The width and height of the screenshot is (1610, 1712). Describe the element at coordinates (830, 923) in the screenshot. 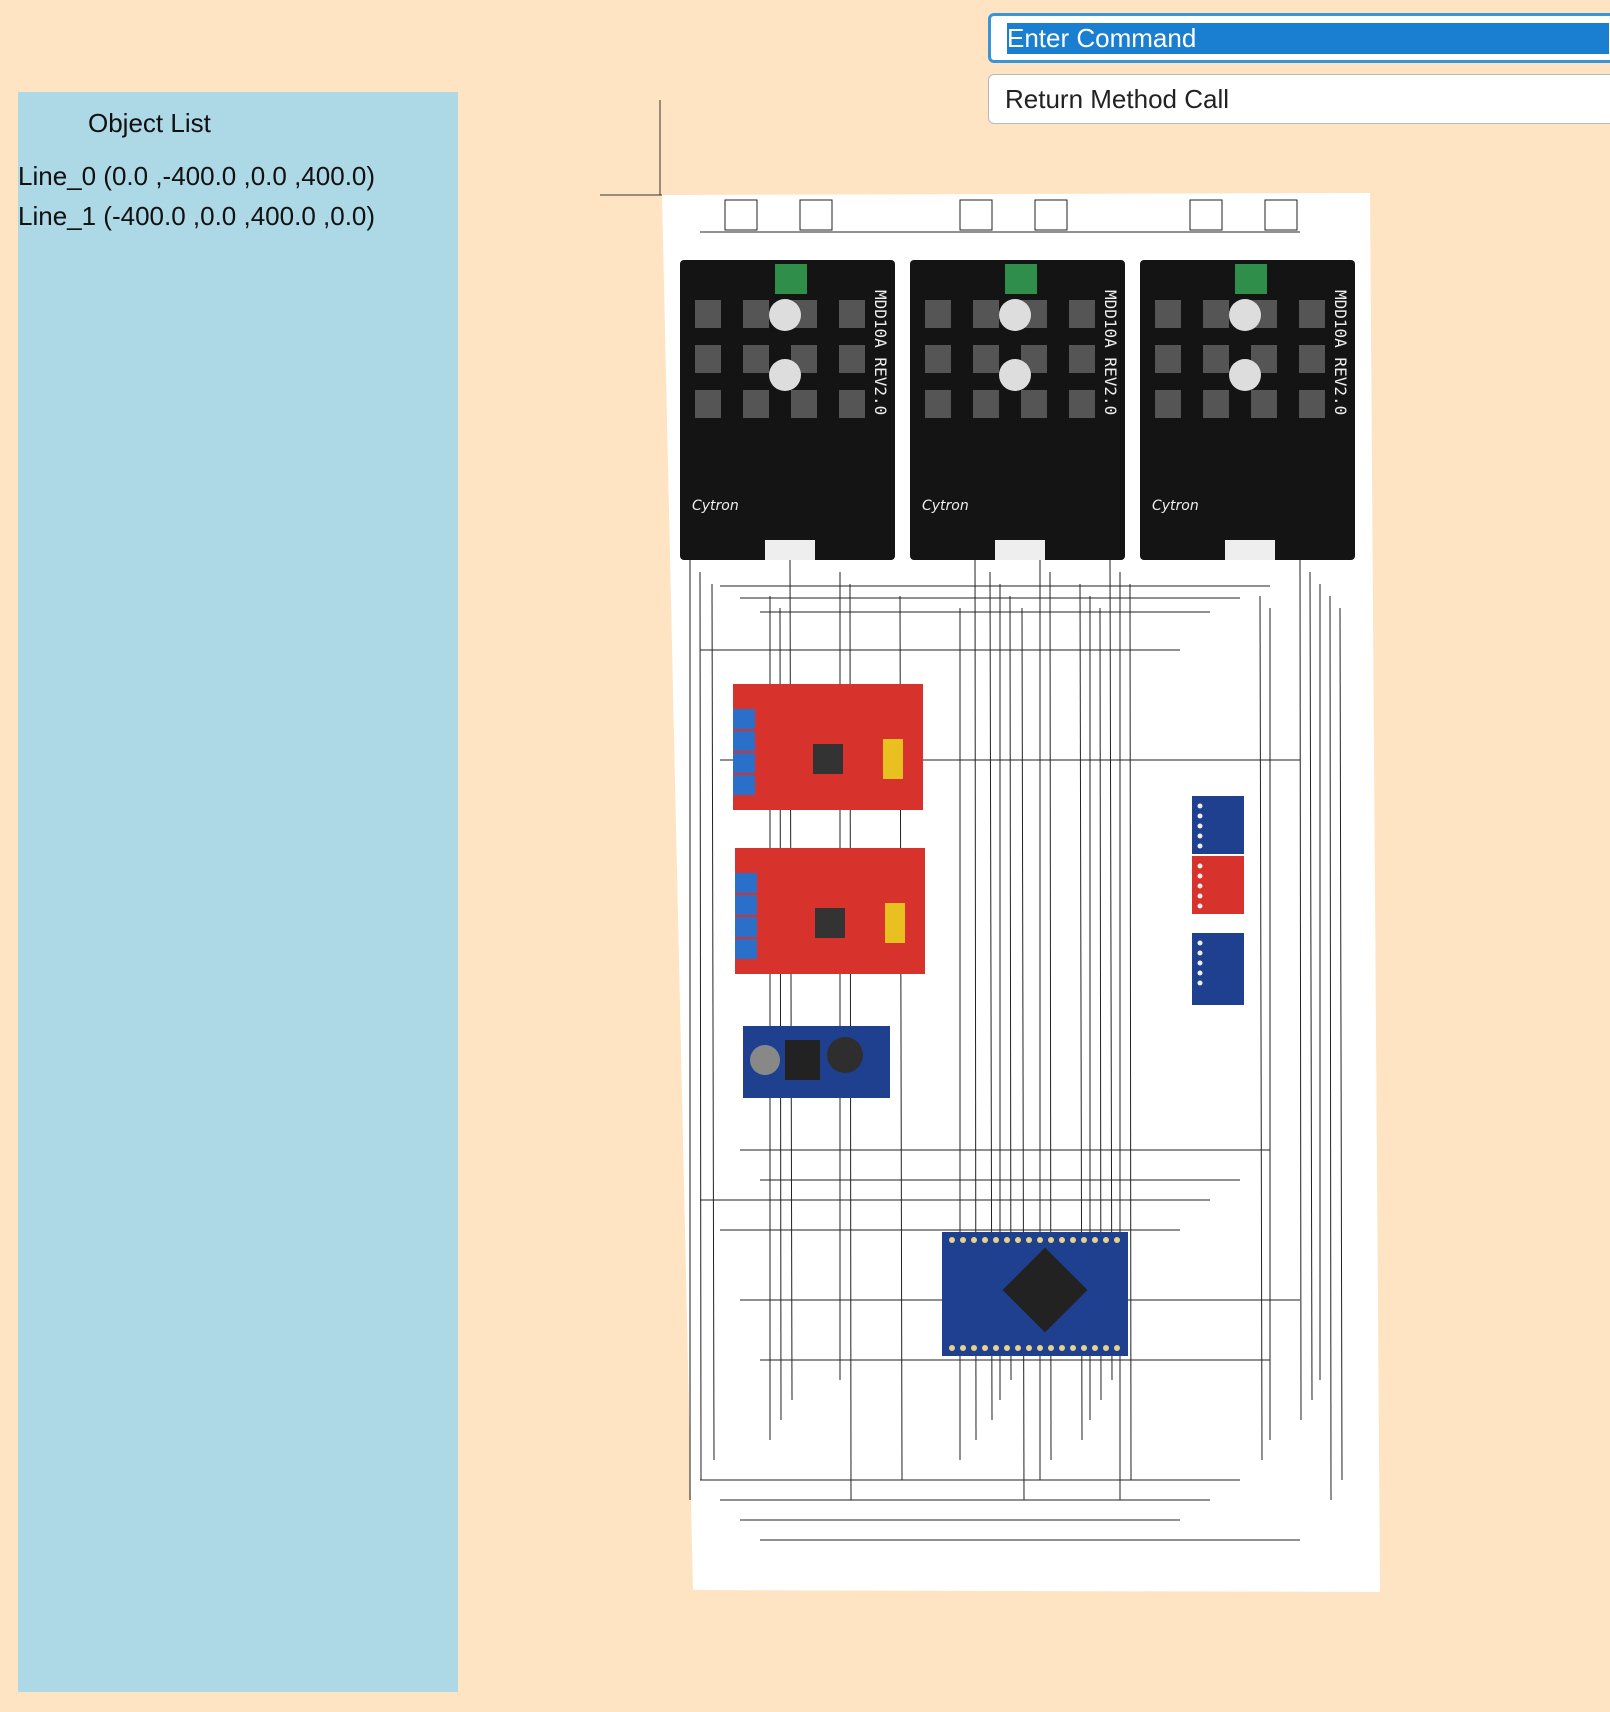

I see `chip` at that location.